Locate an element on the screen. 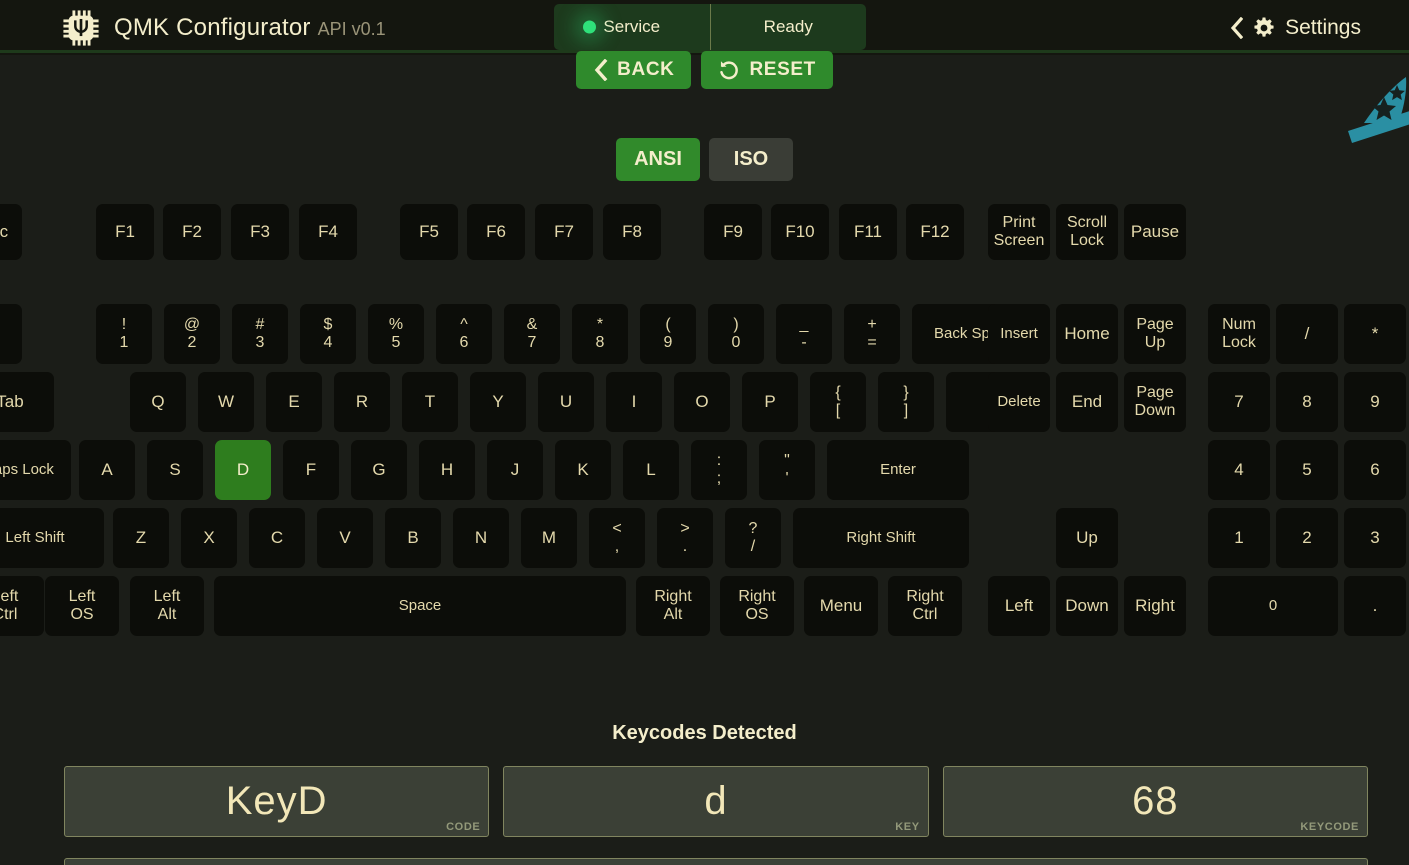 This screenshot has width=1409, height=865. key-tab: Tab is located at coordinates (27, 402).